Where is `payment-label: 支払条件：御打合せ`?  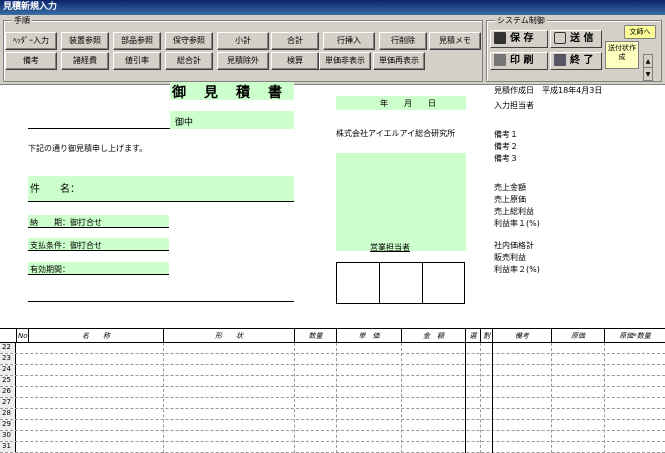 payment-label: 支払条件：御打合せ is located at coordinates (66, 245).